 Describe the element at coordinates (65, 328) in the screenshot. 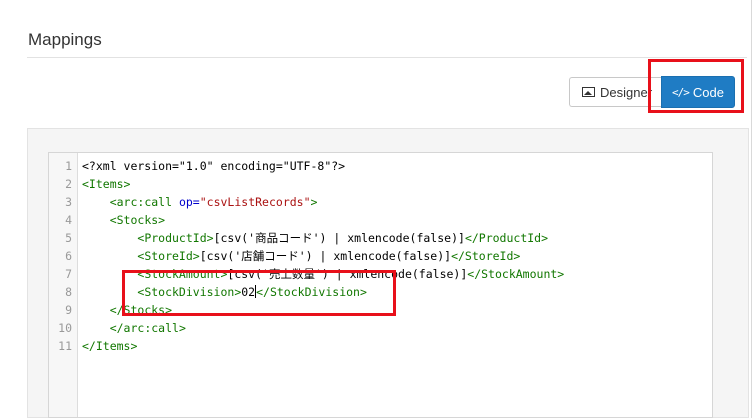

I see `line-number: 10` at that location.